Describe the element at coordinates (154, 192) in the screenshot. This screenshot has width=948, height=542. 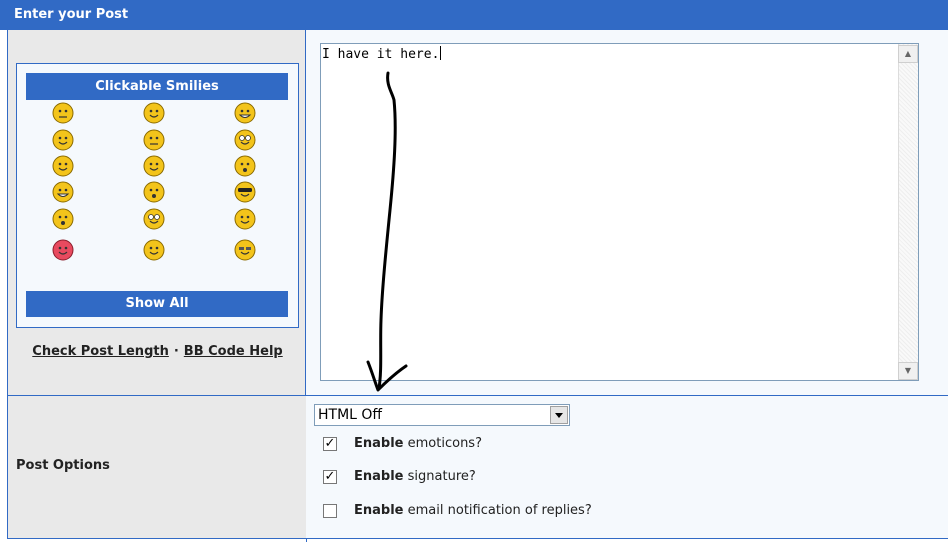
I see `surprised-smiley-icon` at that location.